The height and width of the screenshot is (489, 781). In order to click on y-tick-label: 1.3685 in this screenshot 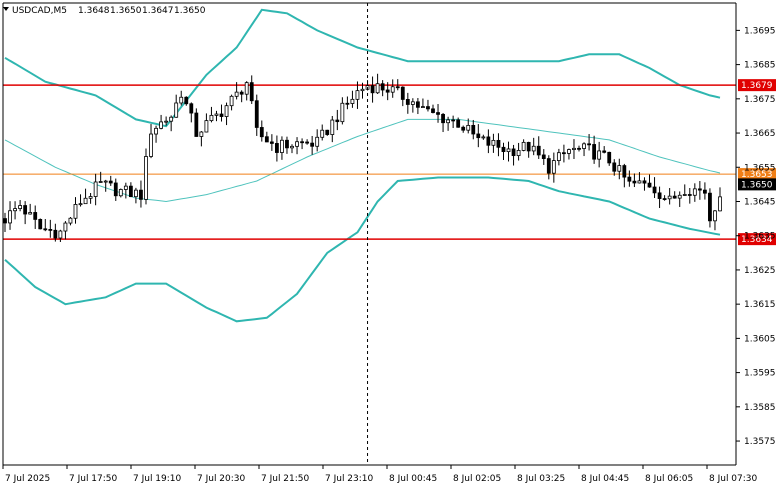, I will do `click(760, 66)`.